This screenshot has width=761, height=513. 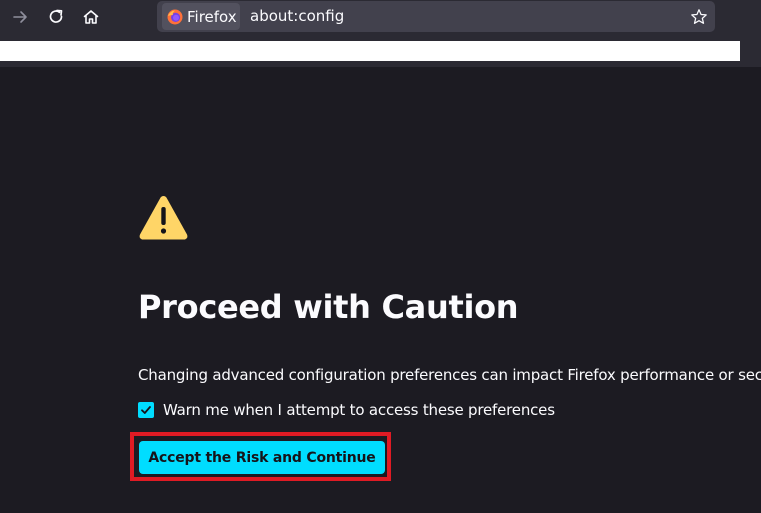 I want to click on home-icon, so click(x=91, y=17).